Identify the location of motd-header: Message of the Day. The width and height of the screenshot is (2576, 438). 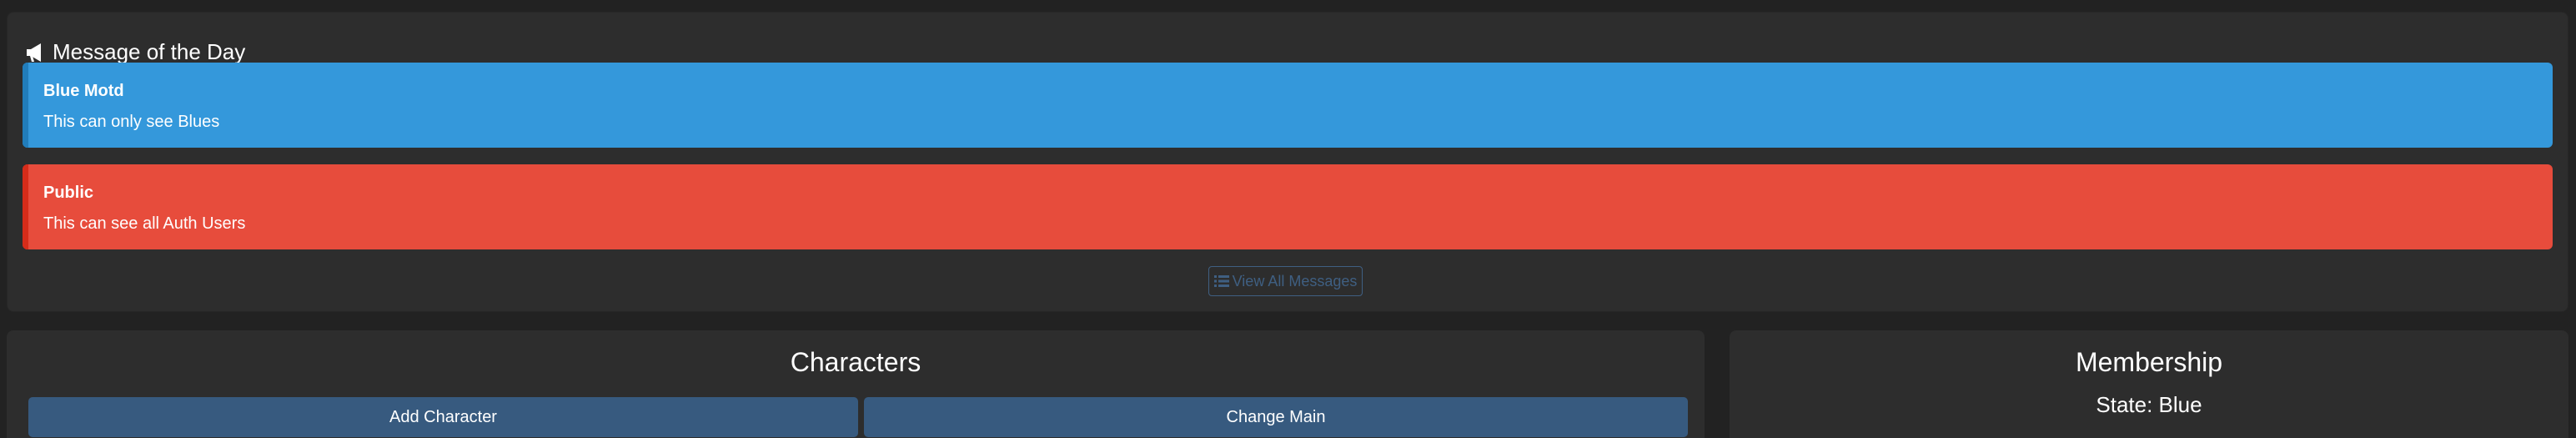
(134, 52).